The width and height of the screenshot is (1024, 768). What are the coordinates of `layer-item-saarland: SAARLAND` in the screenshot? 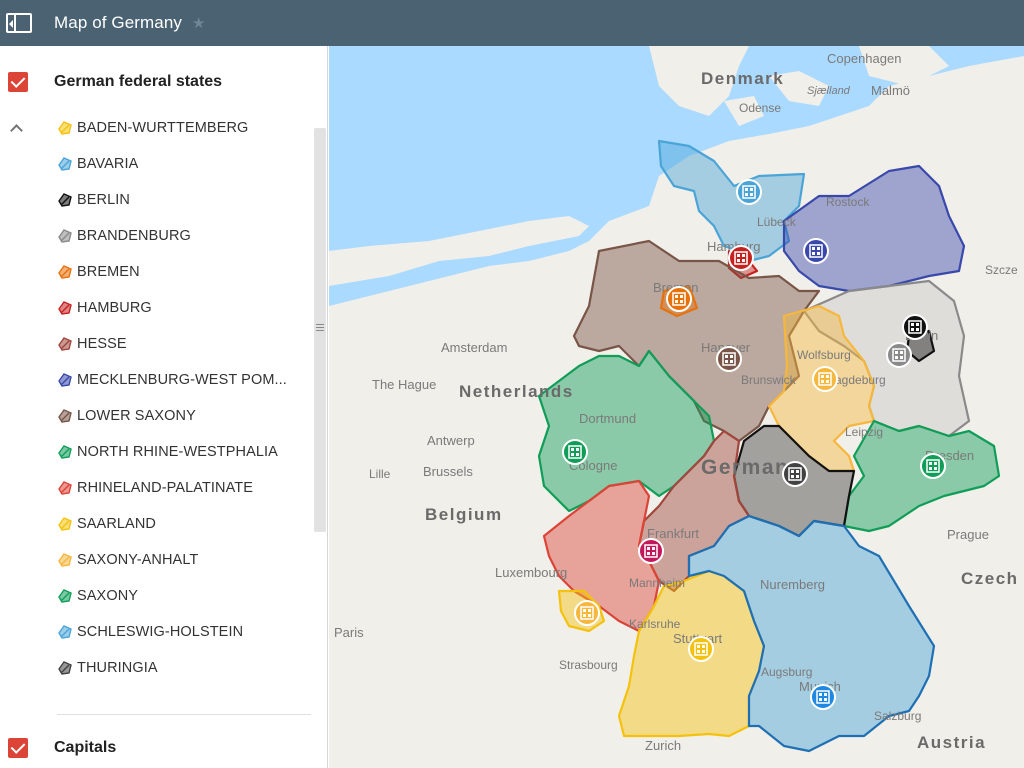 It's located at (156, 524).